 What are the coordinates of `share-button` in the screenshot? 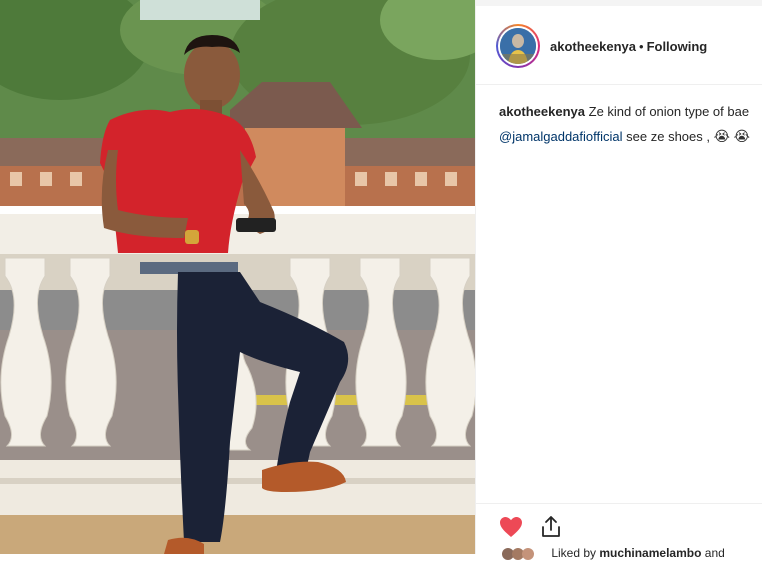 It's located at (551, 527).